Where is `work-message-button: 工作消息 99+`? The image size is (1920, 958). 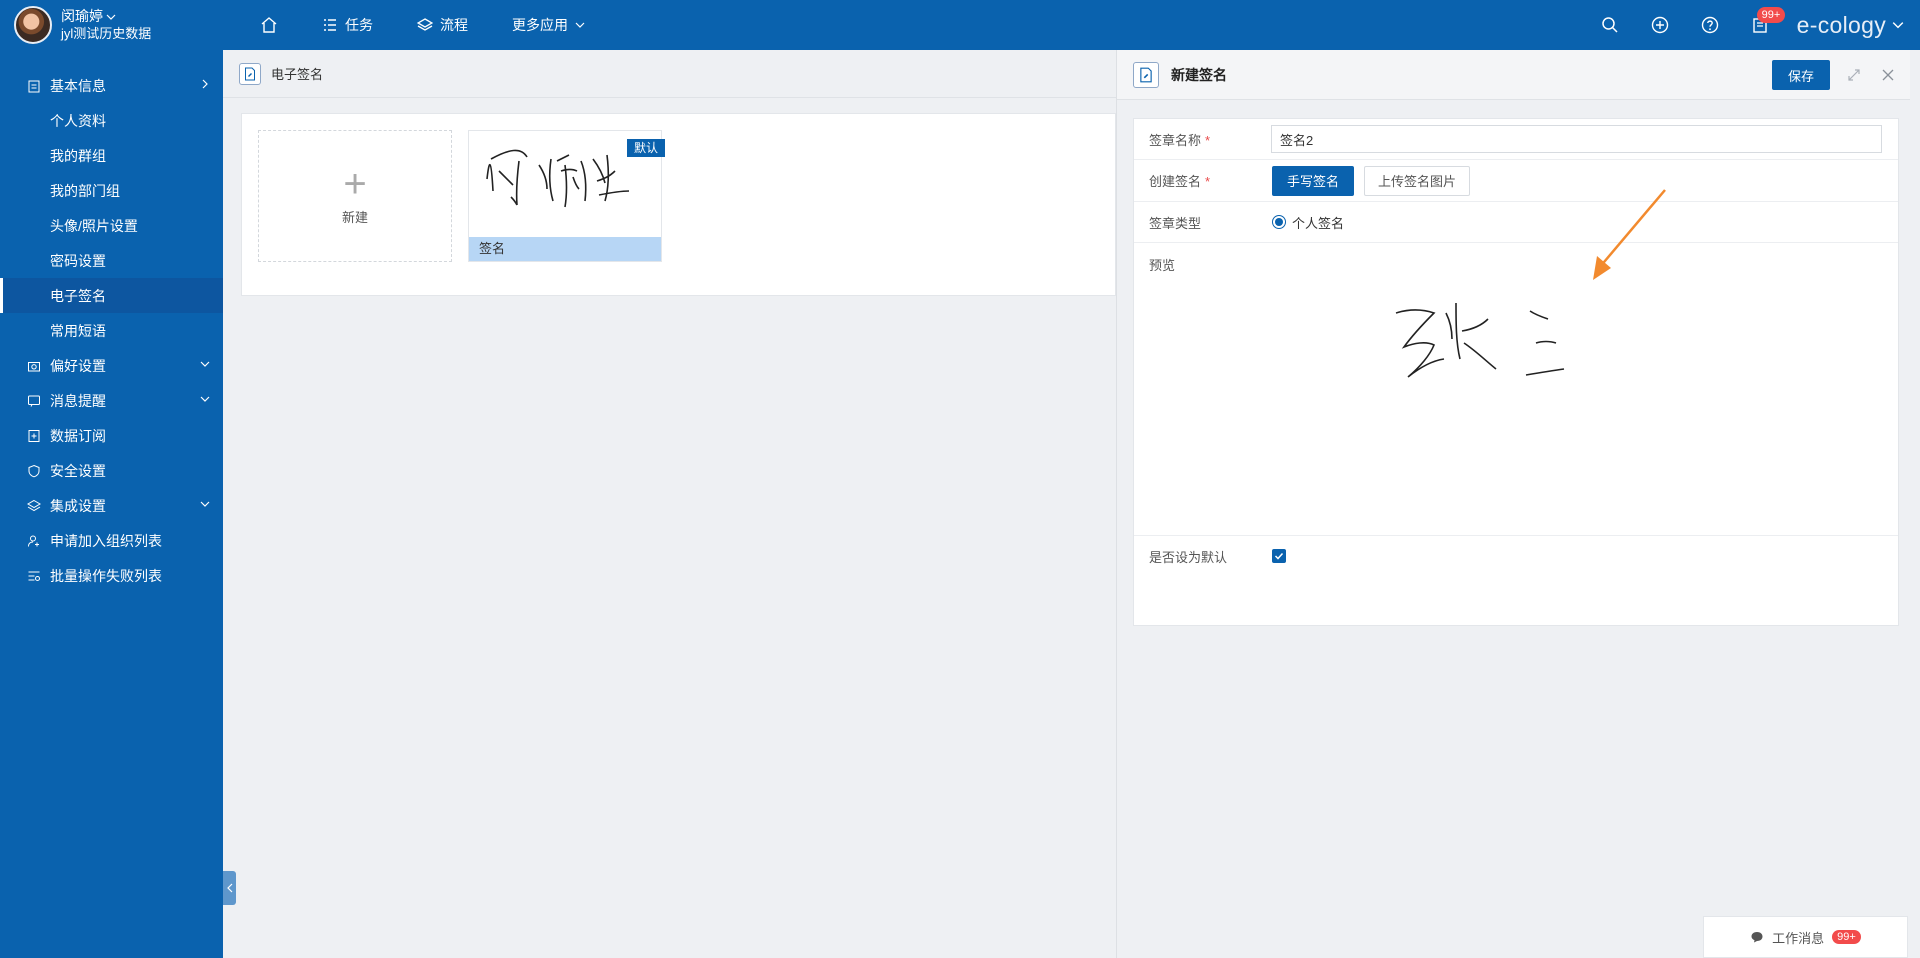
work-message-button: 工作消息 99+ is located at coordinates (1805, 937).